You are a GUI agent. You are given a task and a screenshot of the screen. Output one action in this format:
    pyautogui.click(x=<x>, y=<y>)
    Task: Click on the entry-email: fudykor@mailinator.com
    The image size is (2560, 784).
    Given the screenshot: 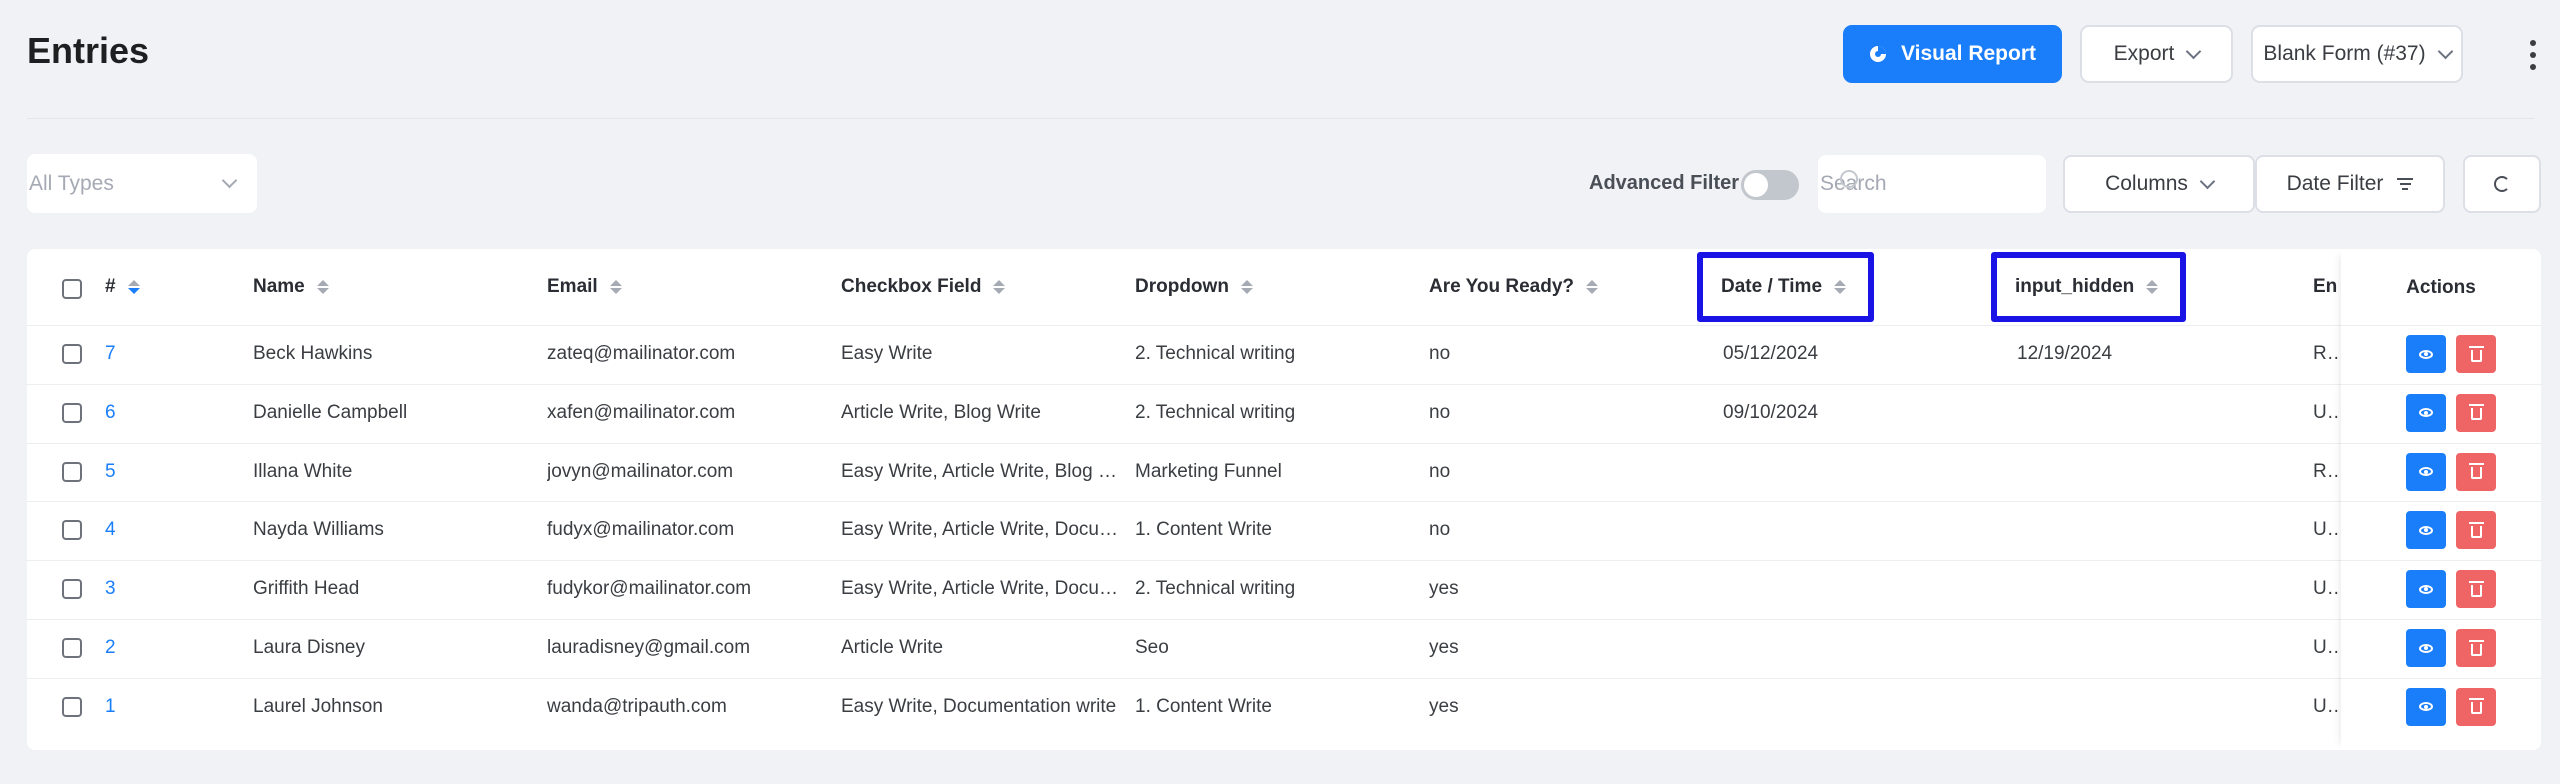 What is the action you would take?
    pyautogui.click(x=649, y=589)
    